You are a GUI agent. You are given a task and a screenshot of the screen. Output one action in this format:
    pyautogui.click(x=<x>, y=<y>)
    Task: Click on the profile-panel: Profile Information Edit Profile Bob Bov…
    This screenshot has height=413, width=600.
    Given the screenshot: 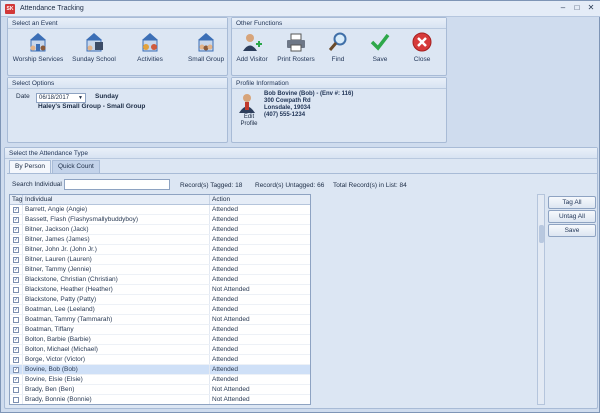 What is the action you would take?
    pyautogui.click(x=339, y=110)
    